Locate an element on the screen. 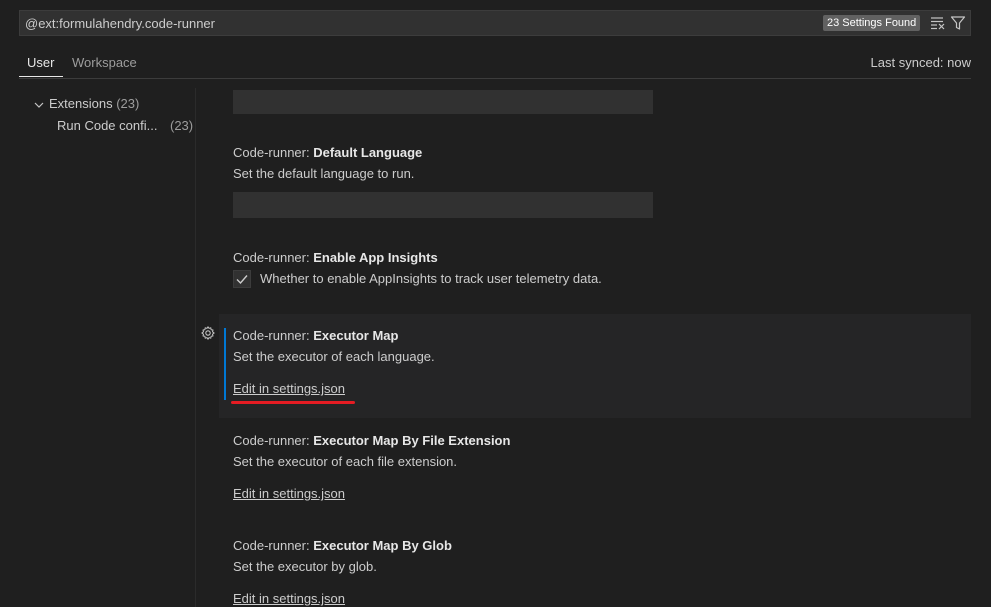  filter-icon is located at coordinates (958, 23).